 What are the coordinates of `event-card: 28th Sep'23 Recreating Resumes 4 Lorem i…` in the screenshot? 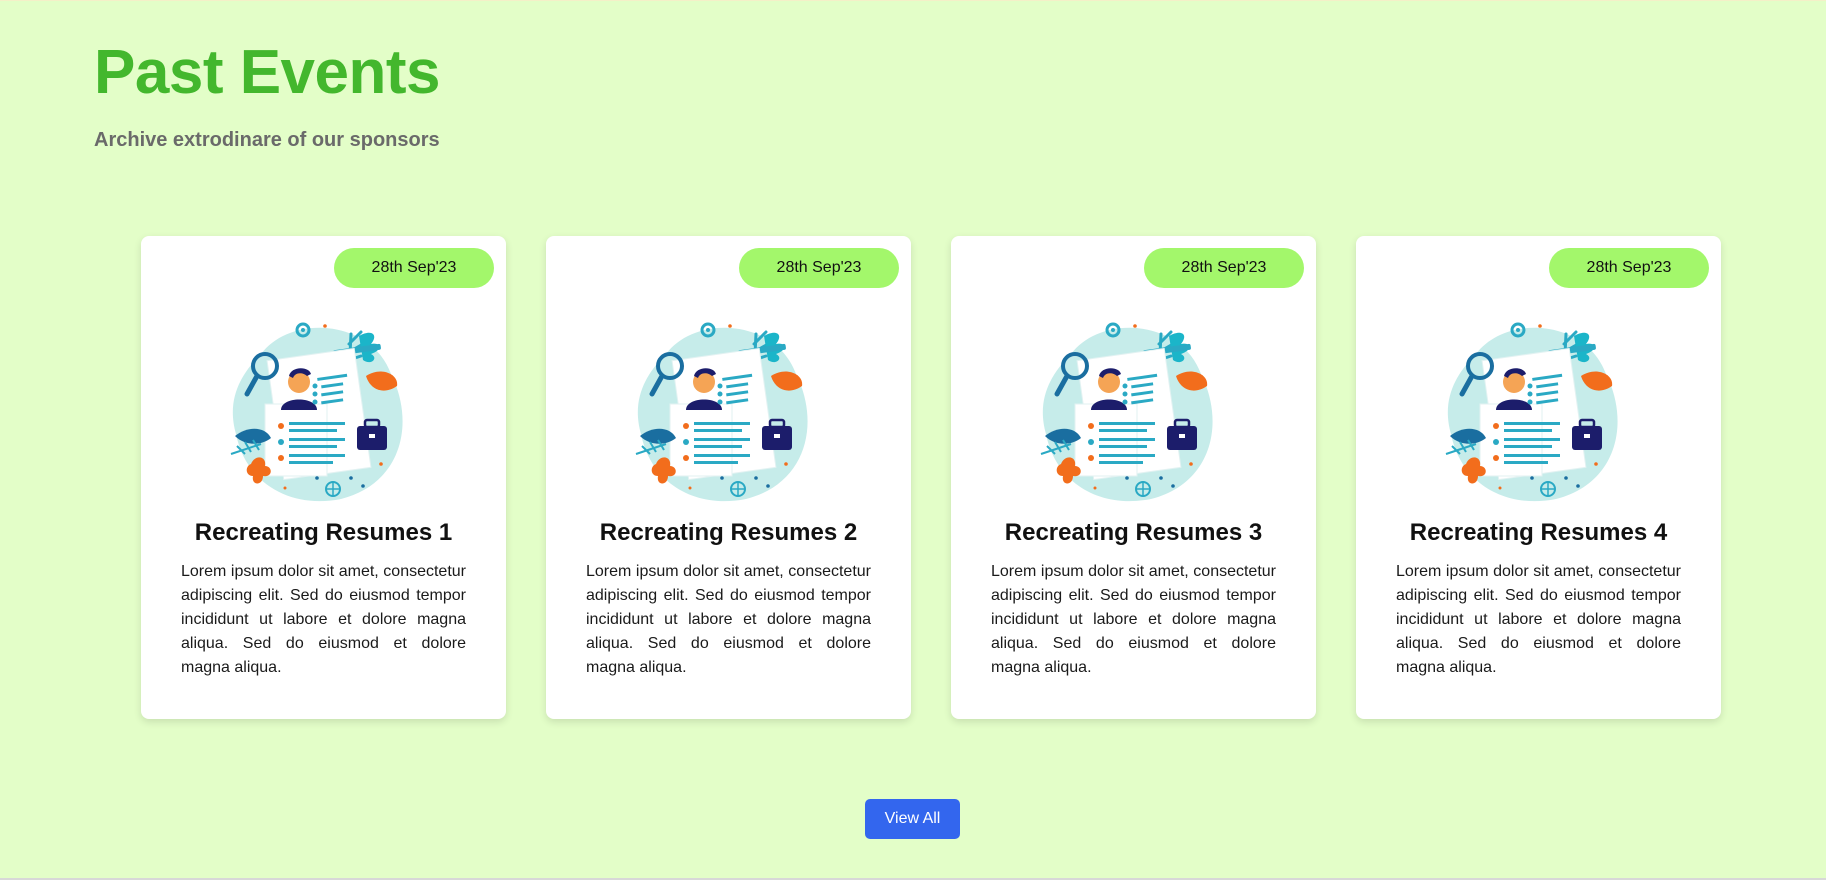 It's located at (1538, 477).